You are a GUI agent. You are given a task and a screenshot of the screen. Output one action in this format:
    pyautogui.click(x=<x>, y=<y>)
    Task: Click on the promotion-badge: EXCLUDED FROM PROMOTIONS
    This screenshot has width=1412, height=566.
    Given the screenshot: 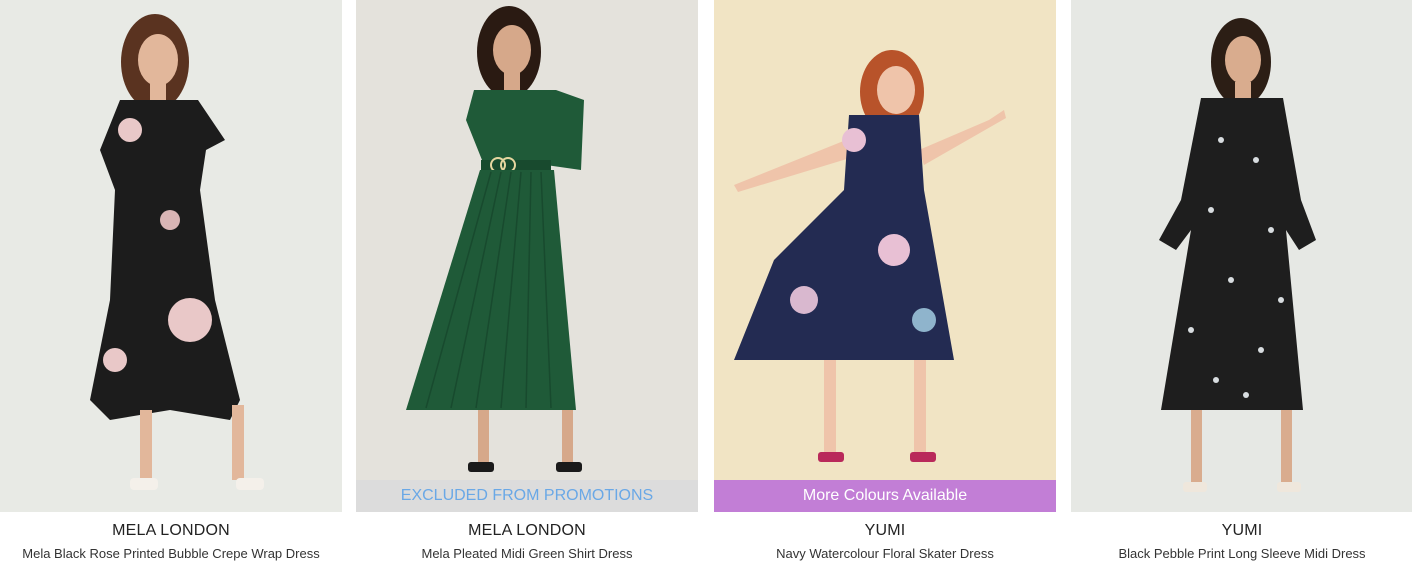 What is the action you would take?
    pyautogui.click(x=527, y=496)
    